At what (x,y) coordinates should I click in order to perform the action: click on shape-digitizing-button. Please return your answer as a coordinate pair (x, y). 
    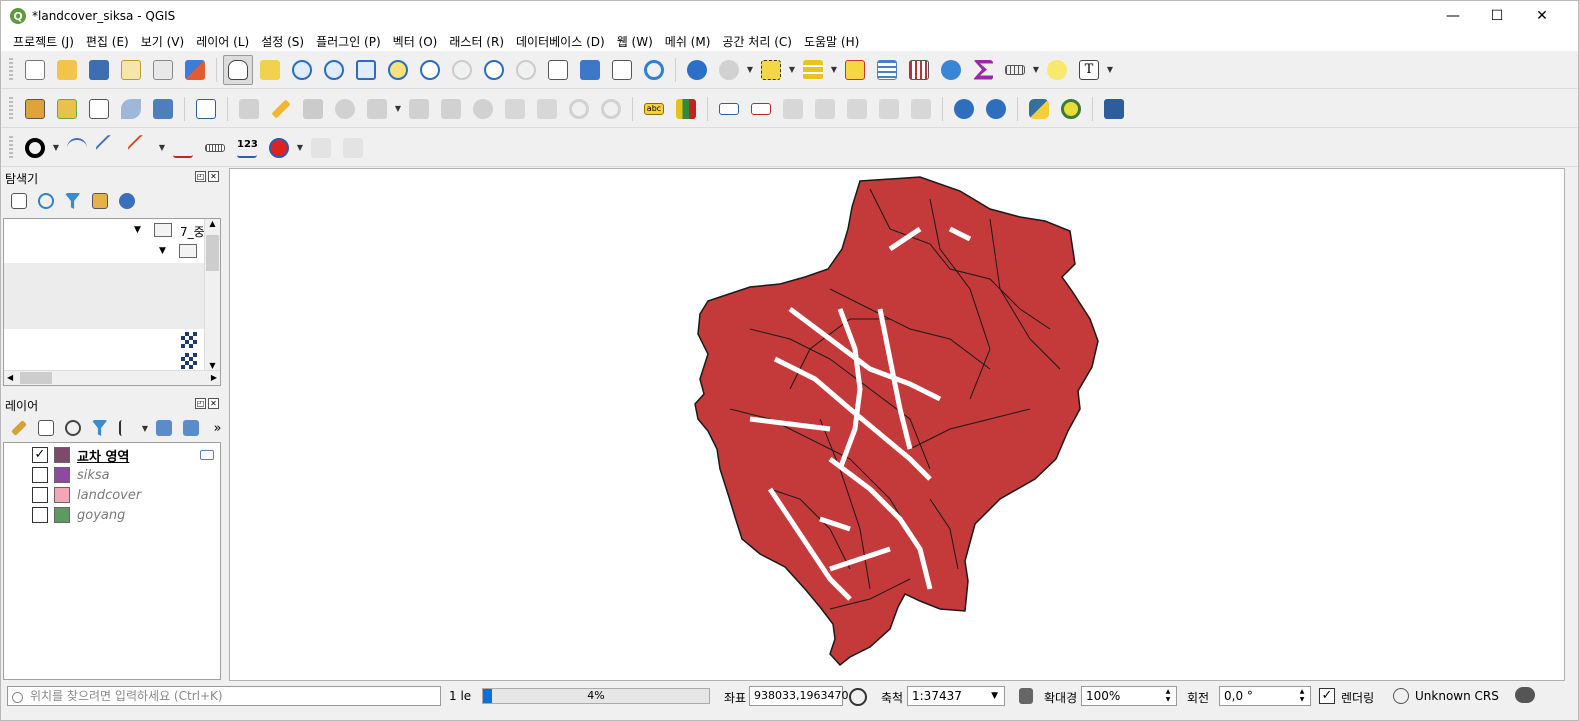
    Looking at the image, I should click on (35, 148).